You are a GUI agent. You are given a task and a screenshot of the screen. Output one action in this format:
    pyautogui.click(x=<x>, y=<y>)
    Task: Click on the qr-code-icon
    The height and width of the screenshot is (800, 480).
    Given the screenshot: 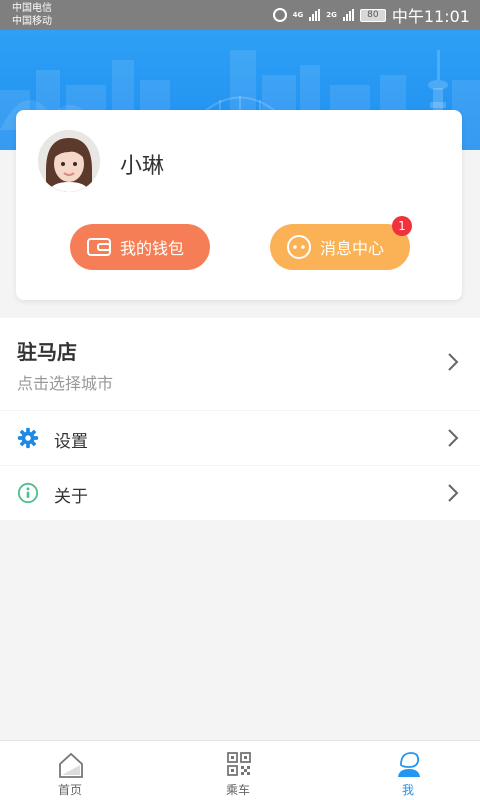 What is the action you would take?
    pyautogui.click(x=239, y=764)
    